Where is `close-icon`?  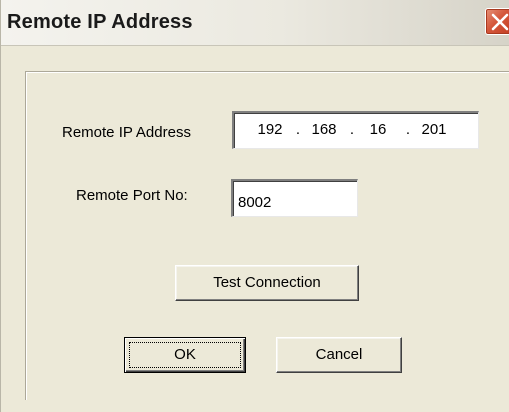
close-icon is located at coordinates (500, 22).